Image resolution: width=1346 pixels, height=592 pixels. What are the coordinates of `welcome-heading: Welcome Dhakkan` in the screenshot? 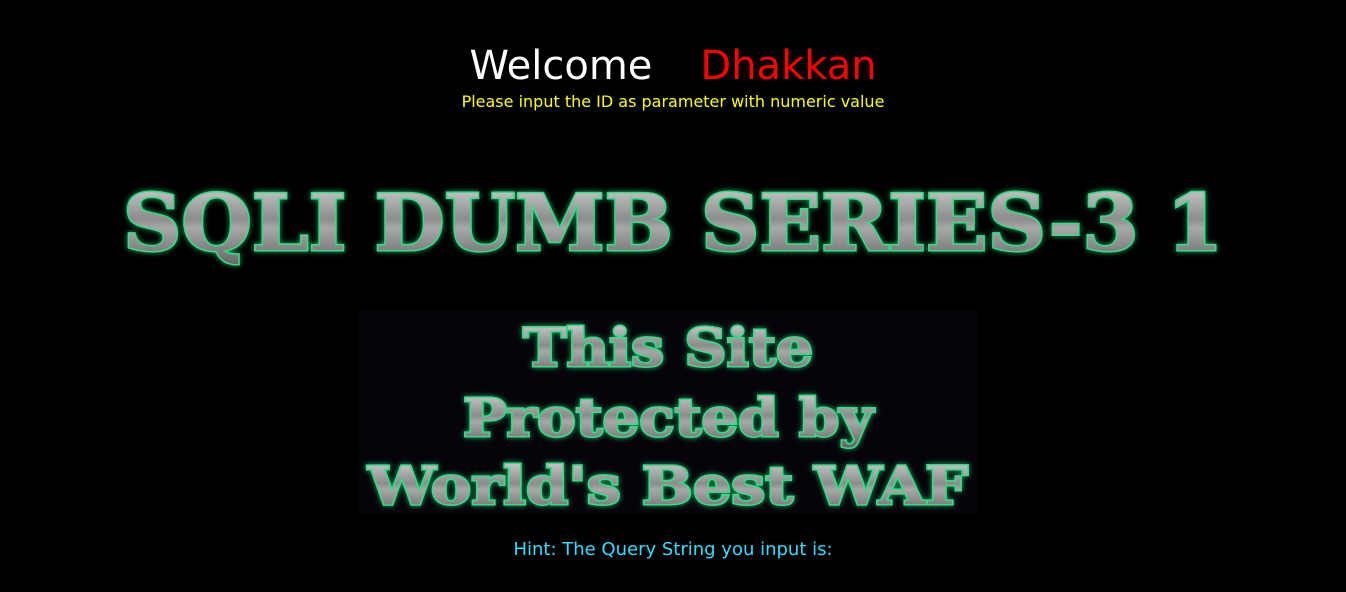 It's located at (673, 66).